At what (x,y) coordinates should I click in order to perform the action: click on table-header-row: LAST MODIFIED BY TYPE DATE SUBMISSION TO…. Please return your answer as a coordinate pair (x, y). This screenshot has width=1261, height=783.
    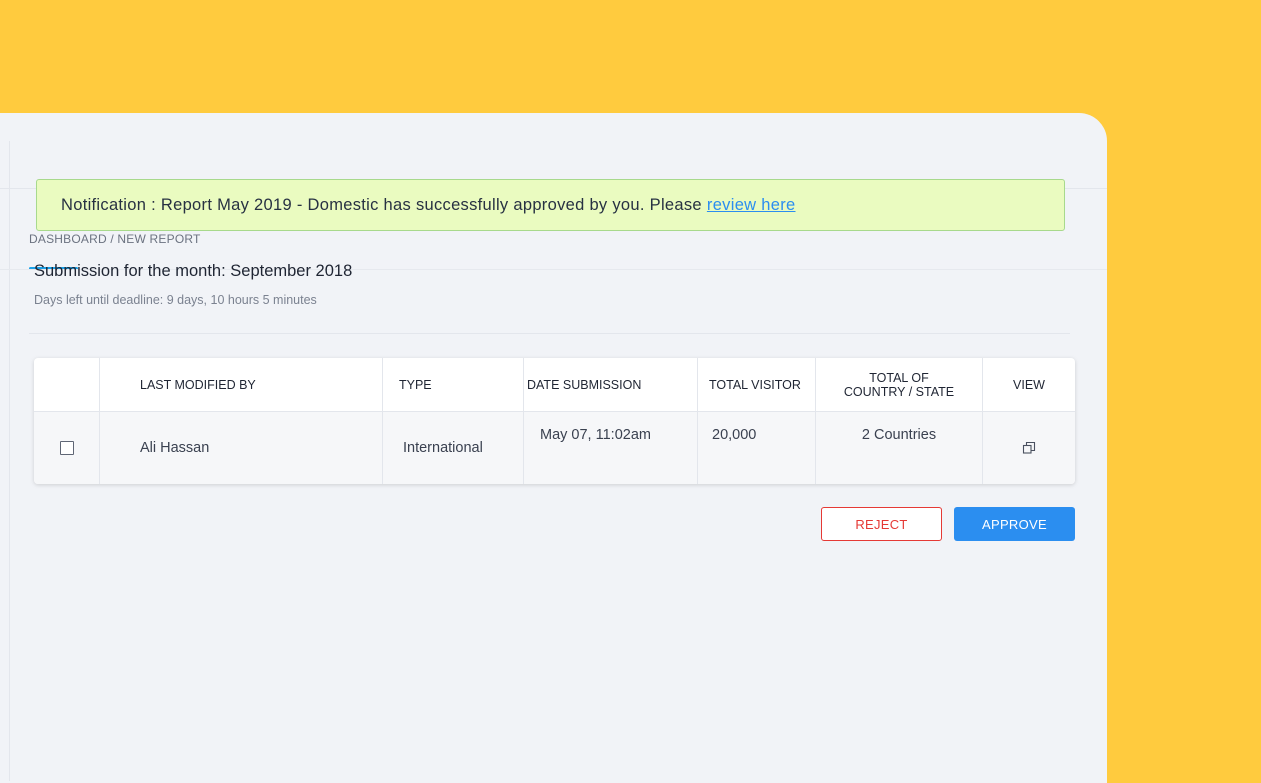
    Looking at the image, I should click on (554, 385).